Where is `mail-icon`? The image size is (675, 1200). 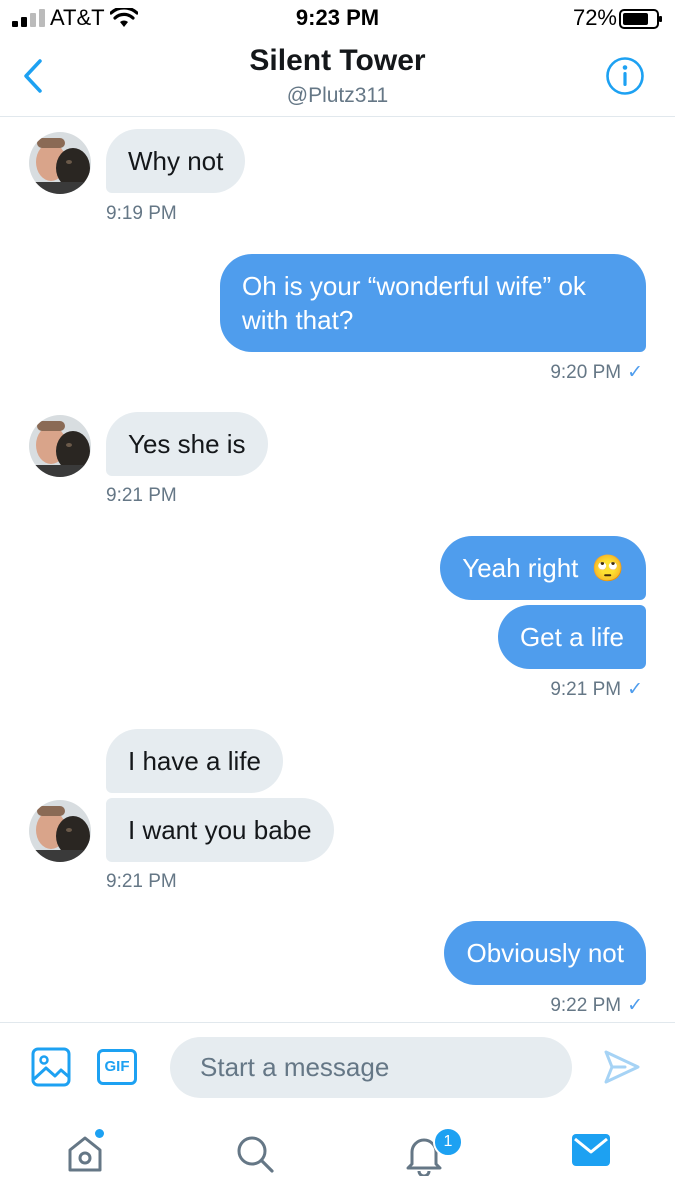 mail-icon is located at coordinates (591, 1150).